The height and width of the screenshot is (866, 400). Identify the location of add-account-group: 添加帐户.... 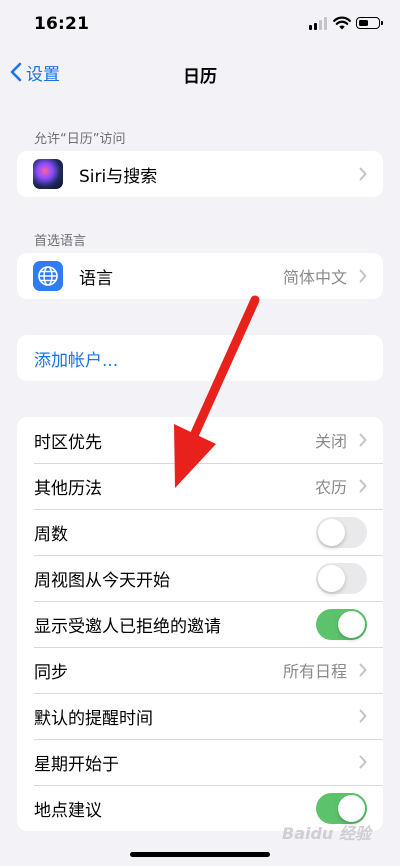
(200, 358).